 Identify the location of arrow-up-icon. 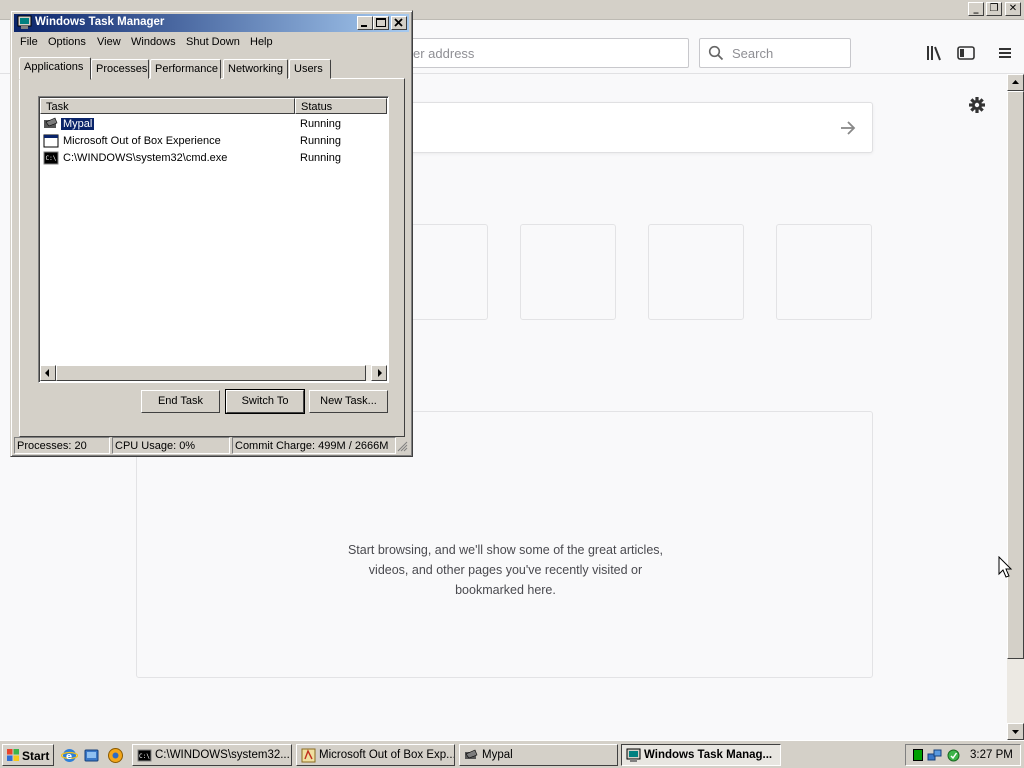
(1015, 82).